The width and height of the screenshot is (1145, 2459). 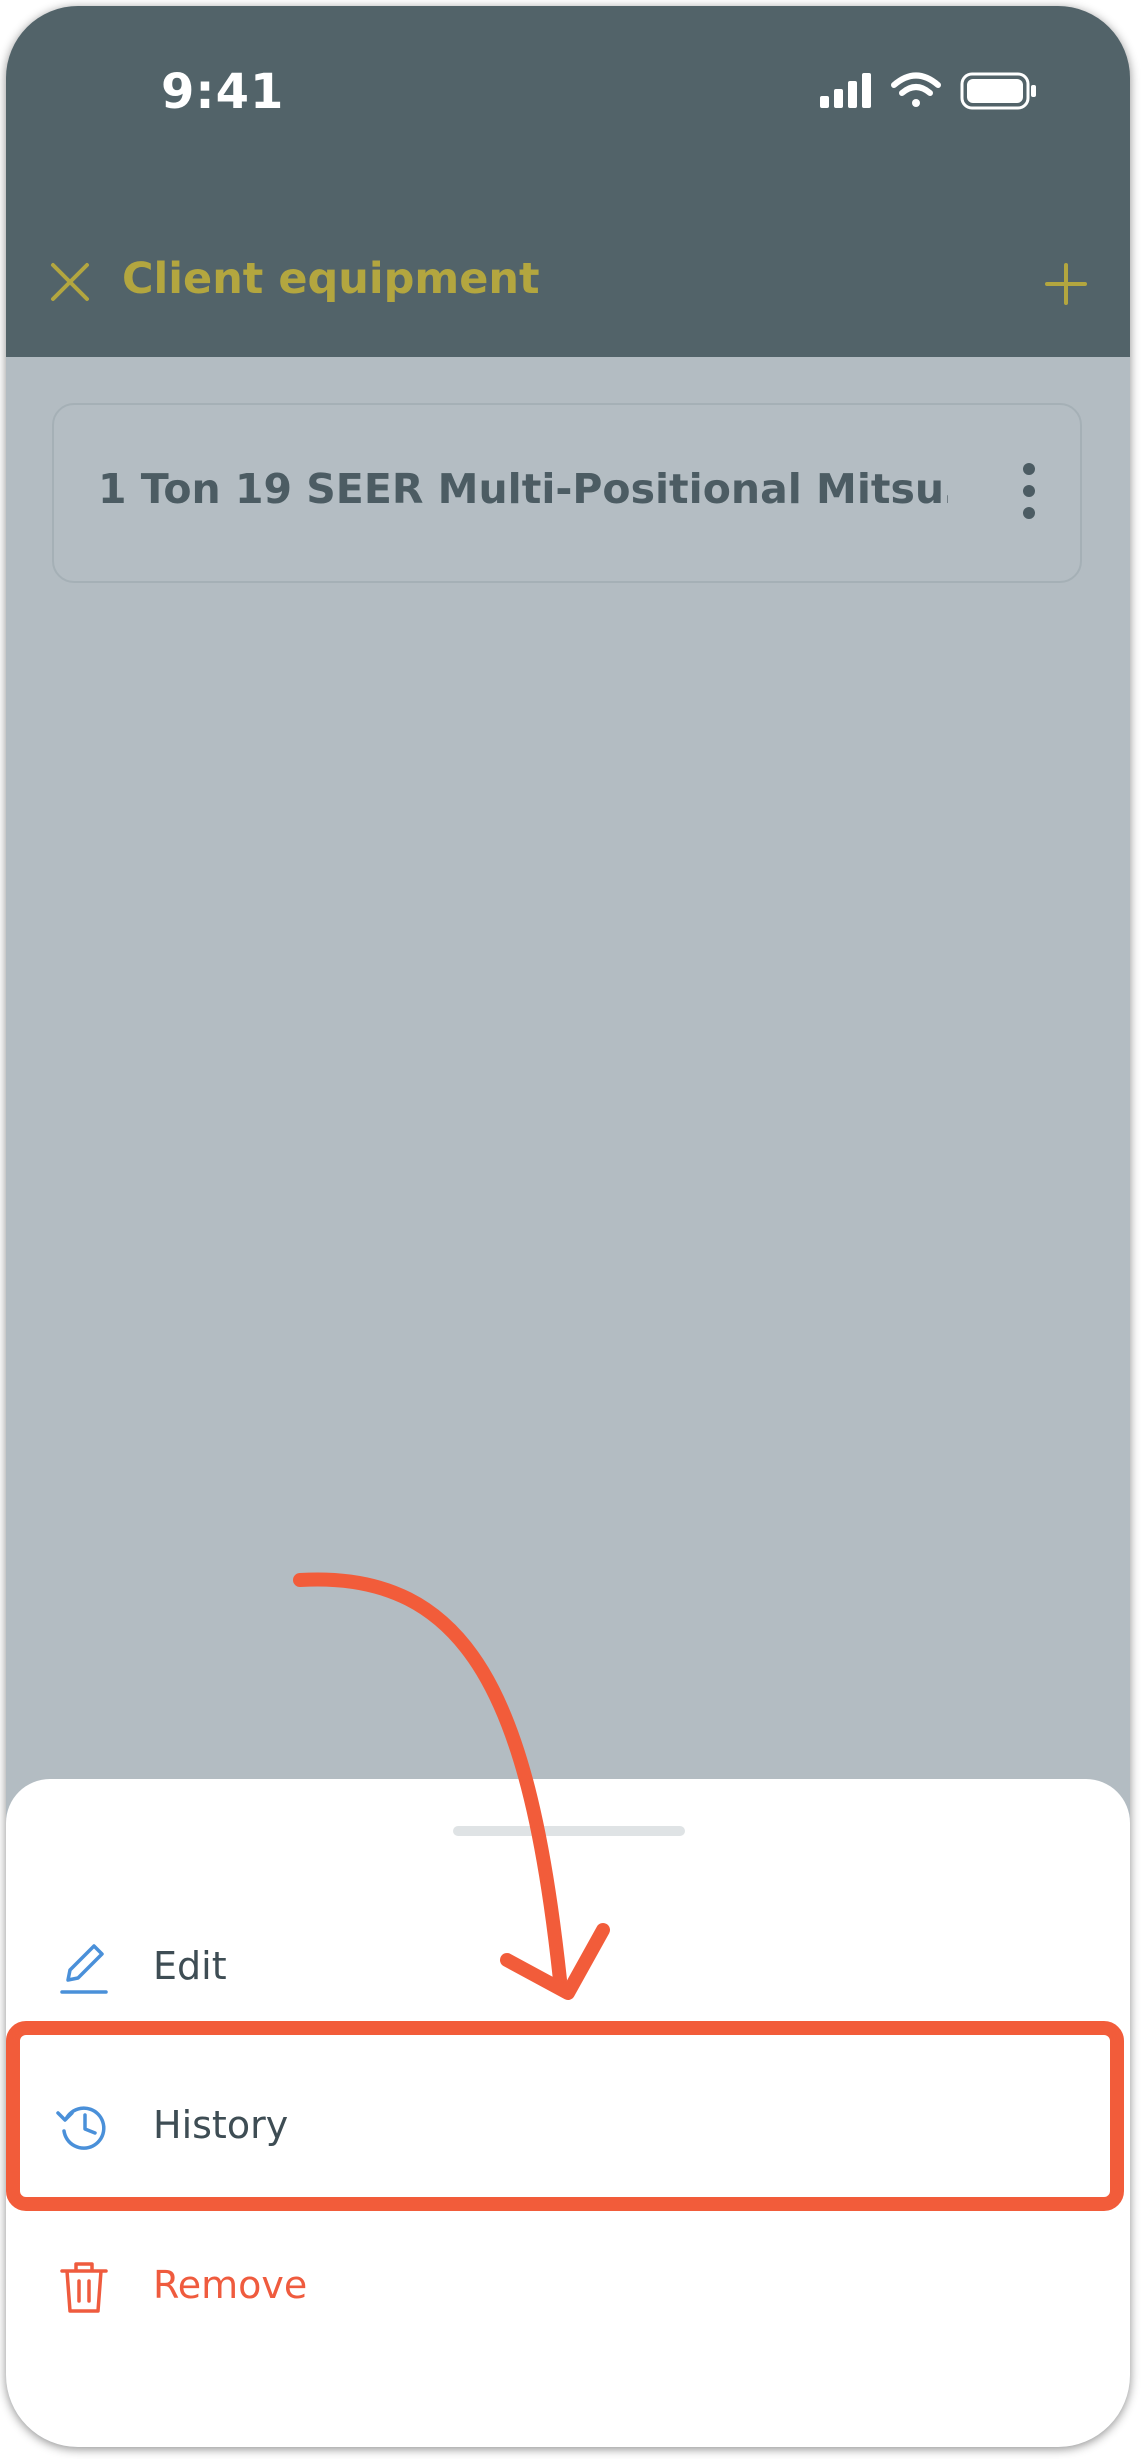 What do you see at coordinates (569, 1831) in the screenshot?
I see `sheet-grabber` at bounding box center [569, 1831].